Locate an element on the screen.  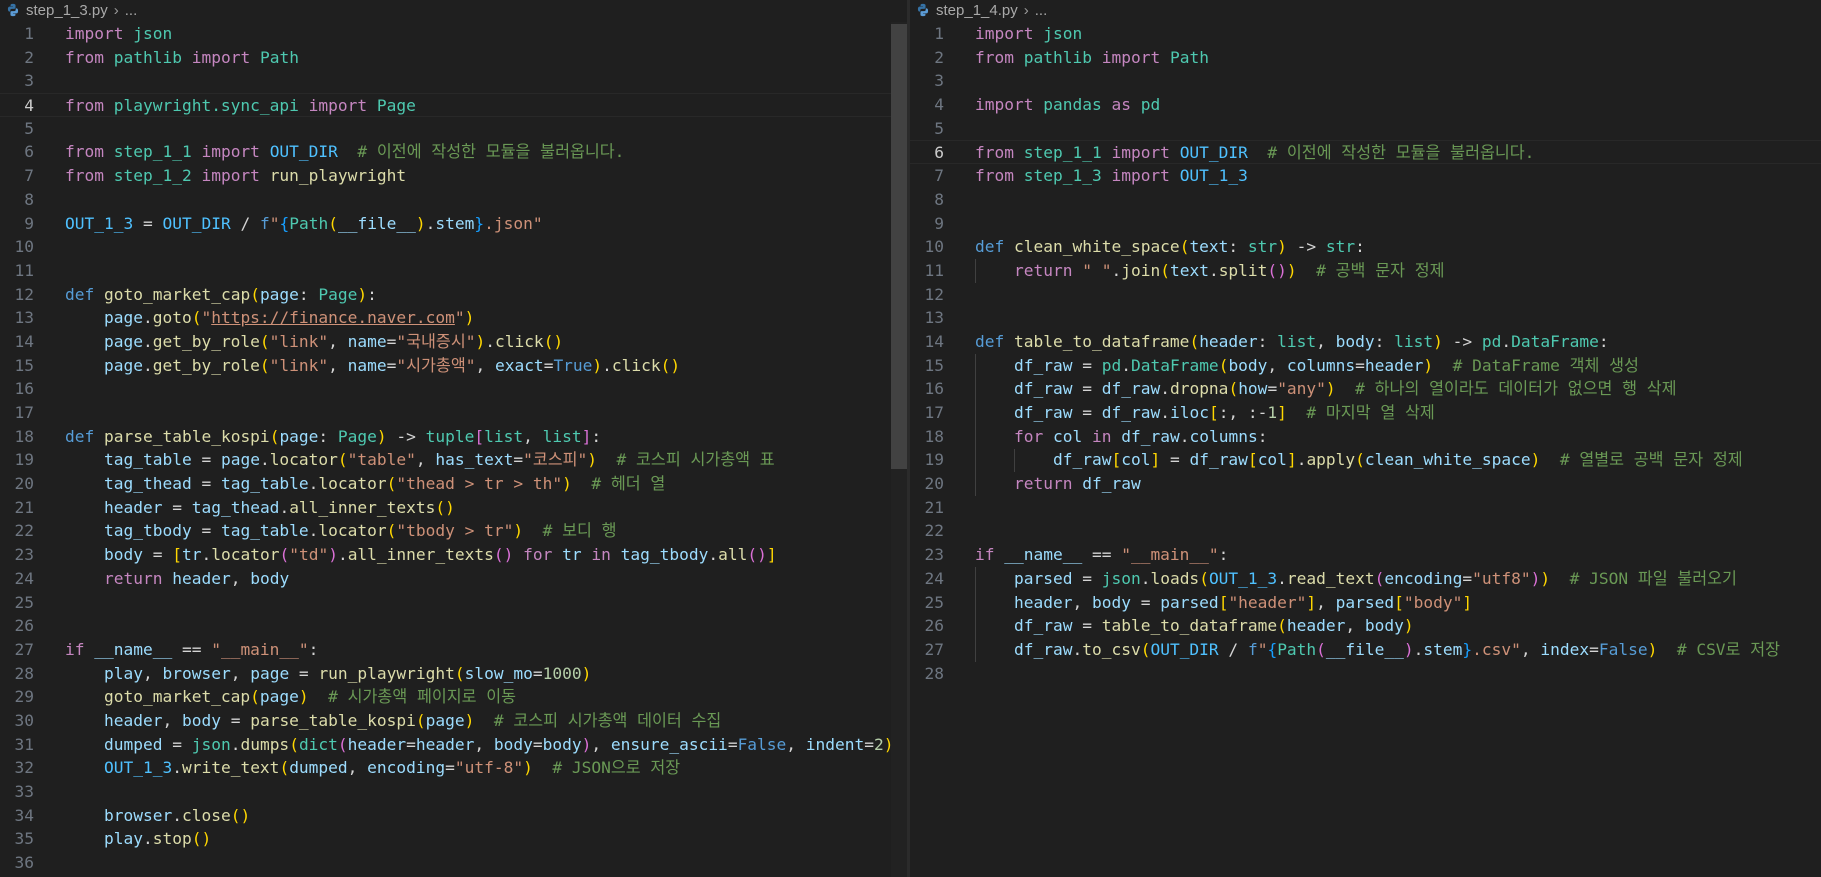
breadcrumb-filename: step_1_4.py is located at coordinates (977, 10).